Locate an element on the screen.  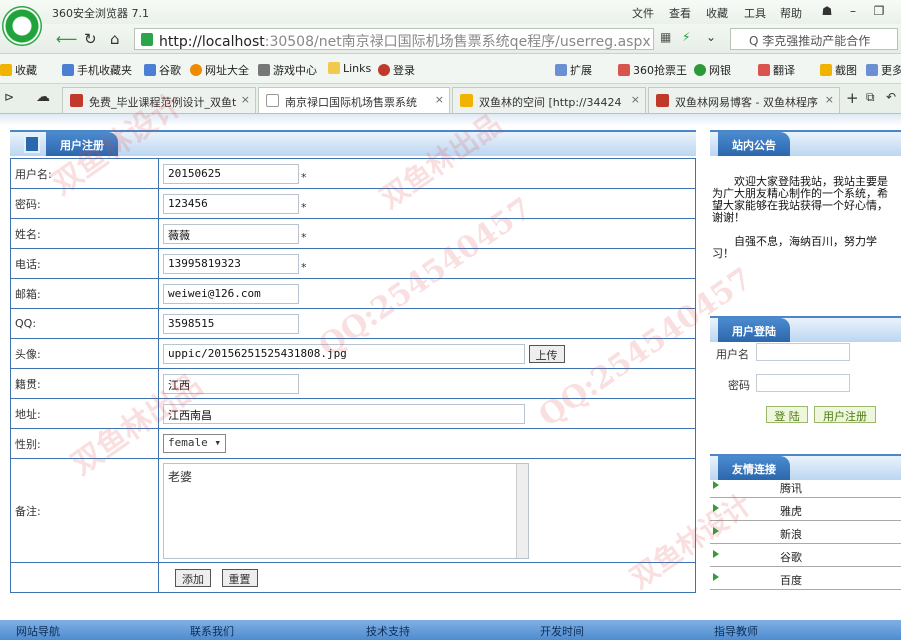
fav-google: 谷歌 is located at coordinates (162, 70).